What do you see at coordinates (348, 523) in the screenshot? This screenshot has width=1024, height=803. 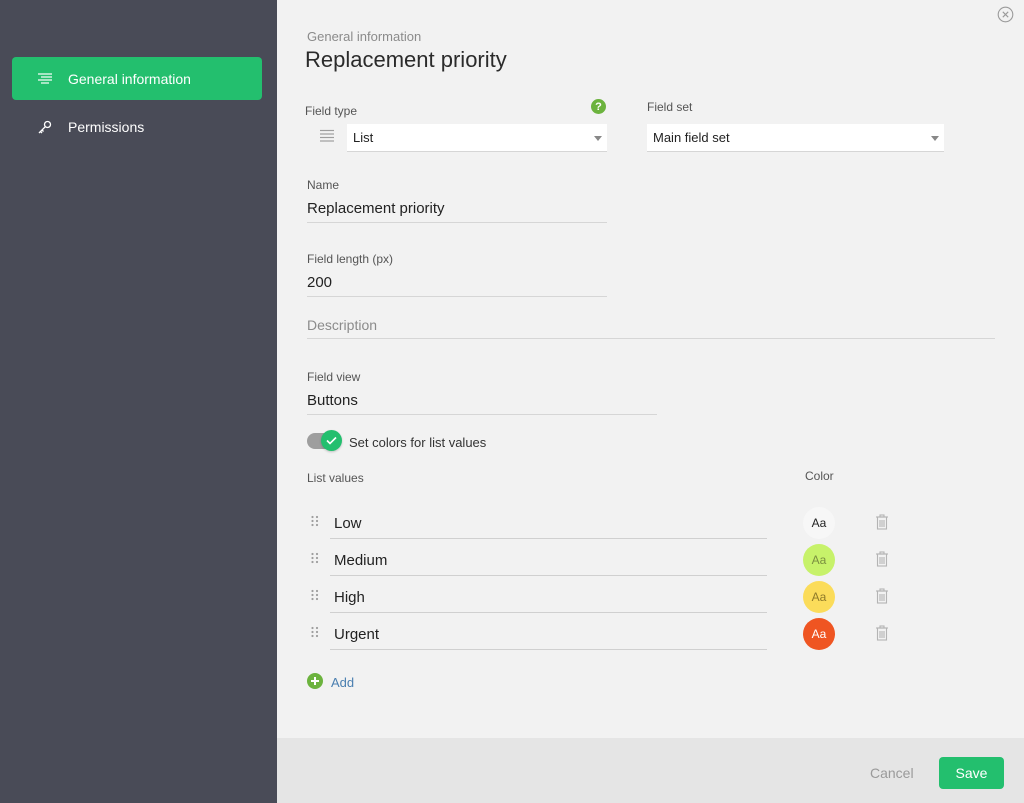 I see `list-value-text: Low` at bounding box center [348, 523].